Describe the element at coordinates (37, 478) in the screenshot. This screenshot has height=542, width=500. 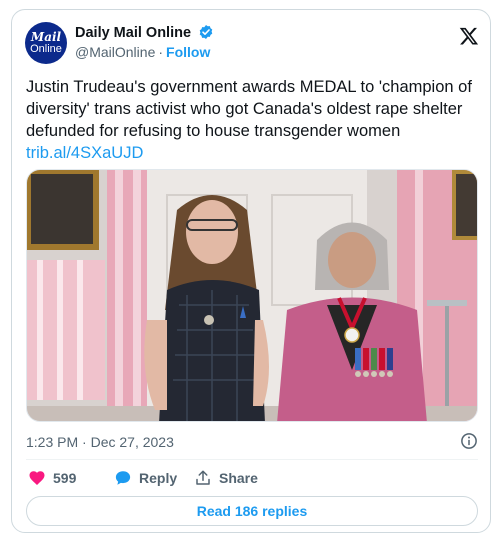
I see `heart-icon` at that location.